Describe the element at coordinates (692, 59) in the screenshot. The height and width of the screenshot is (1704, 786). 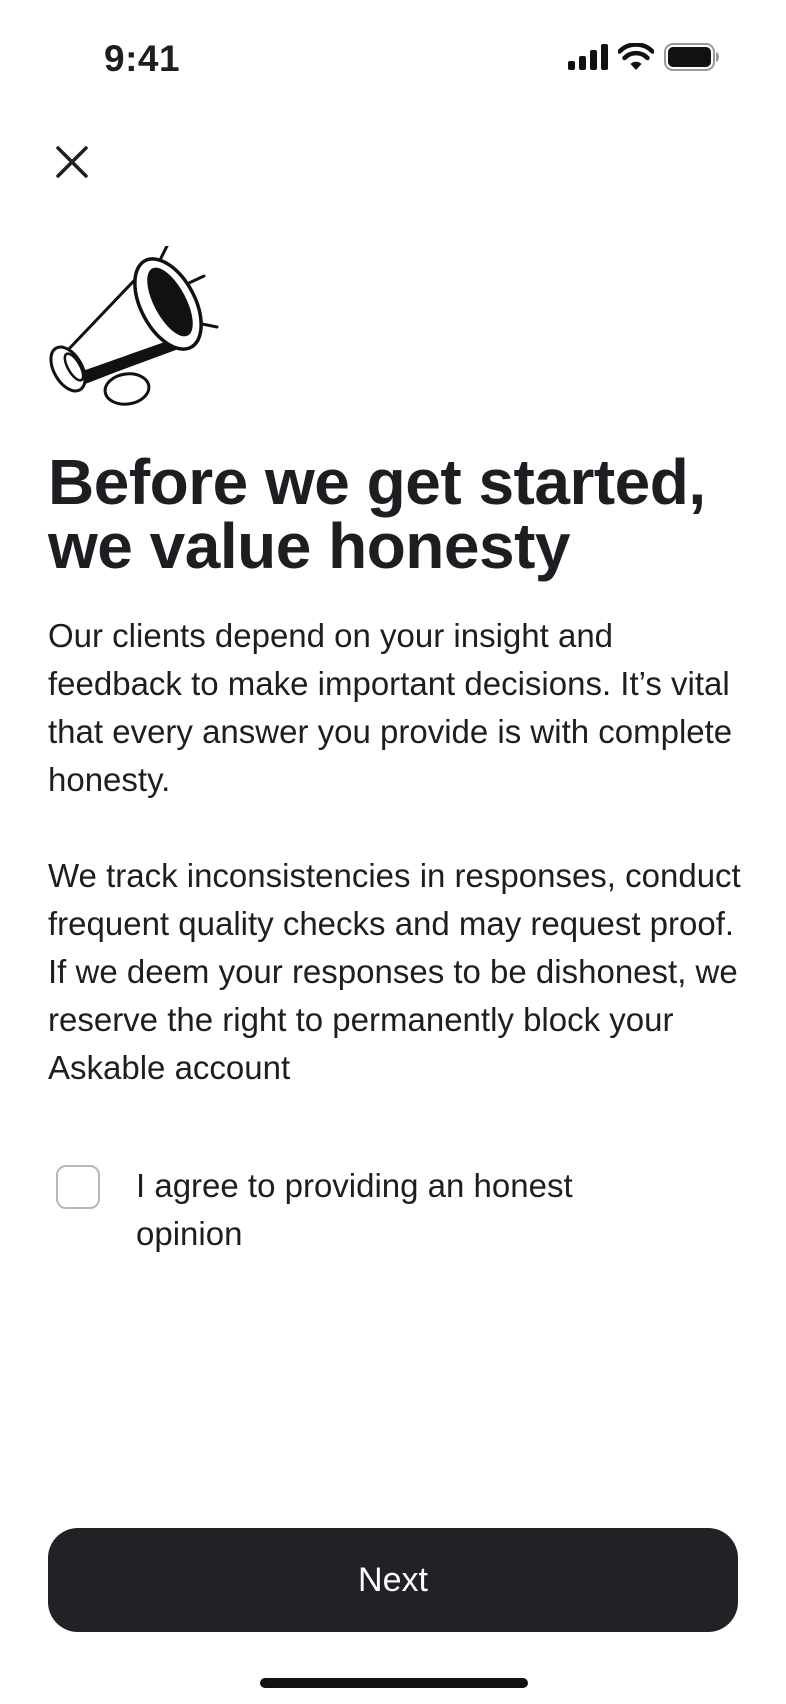
I see `battery-icon` at that location.